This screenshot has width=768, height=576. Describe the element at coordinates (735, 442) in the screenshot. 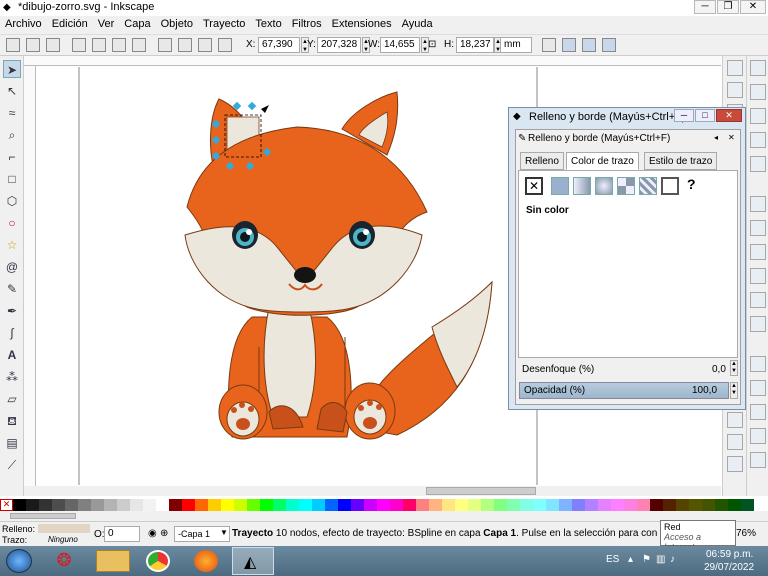

I see `fill-stroke-icon` at that location.